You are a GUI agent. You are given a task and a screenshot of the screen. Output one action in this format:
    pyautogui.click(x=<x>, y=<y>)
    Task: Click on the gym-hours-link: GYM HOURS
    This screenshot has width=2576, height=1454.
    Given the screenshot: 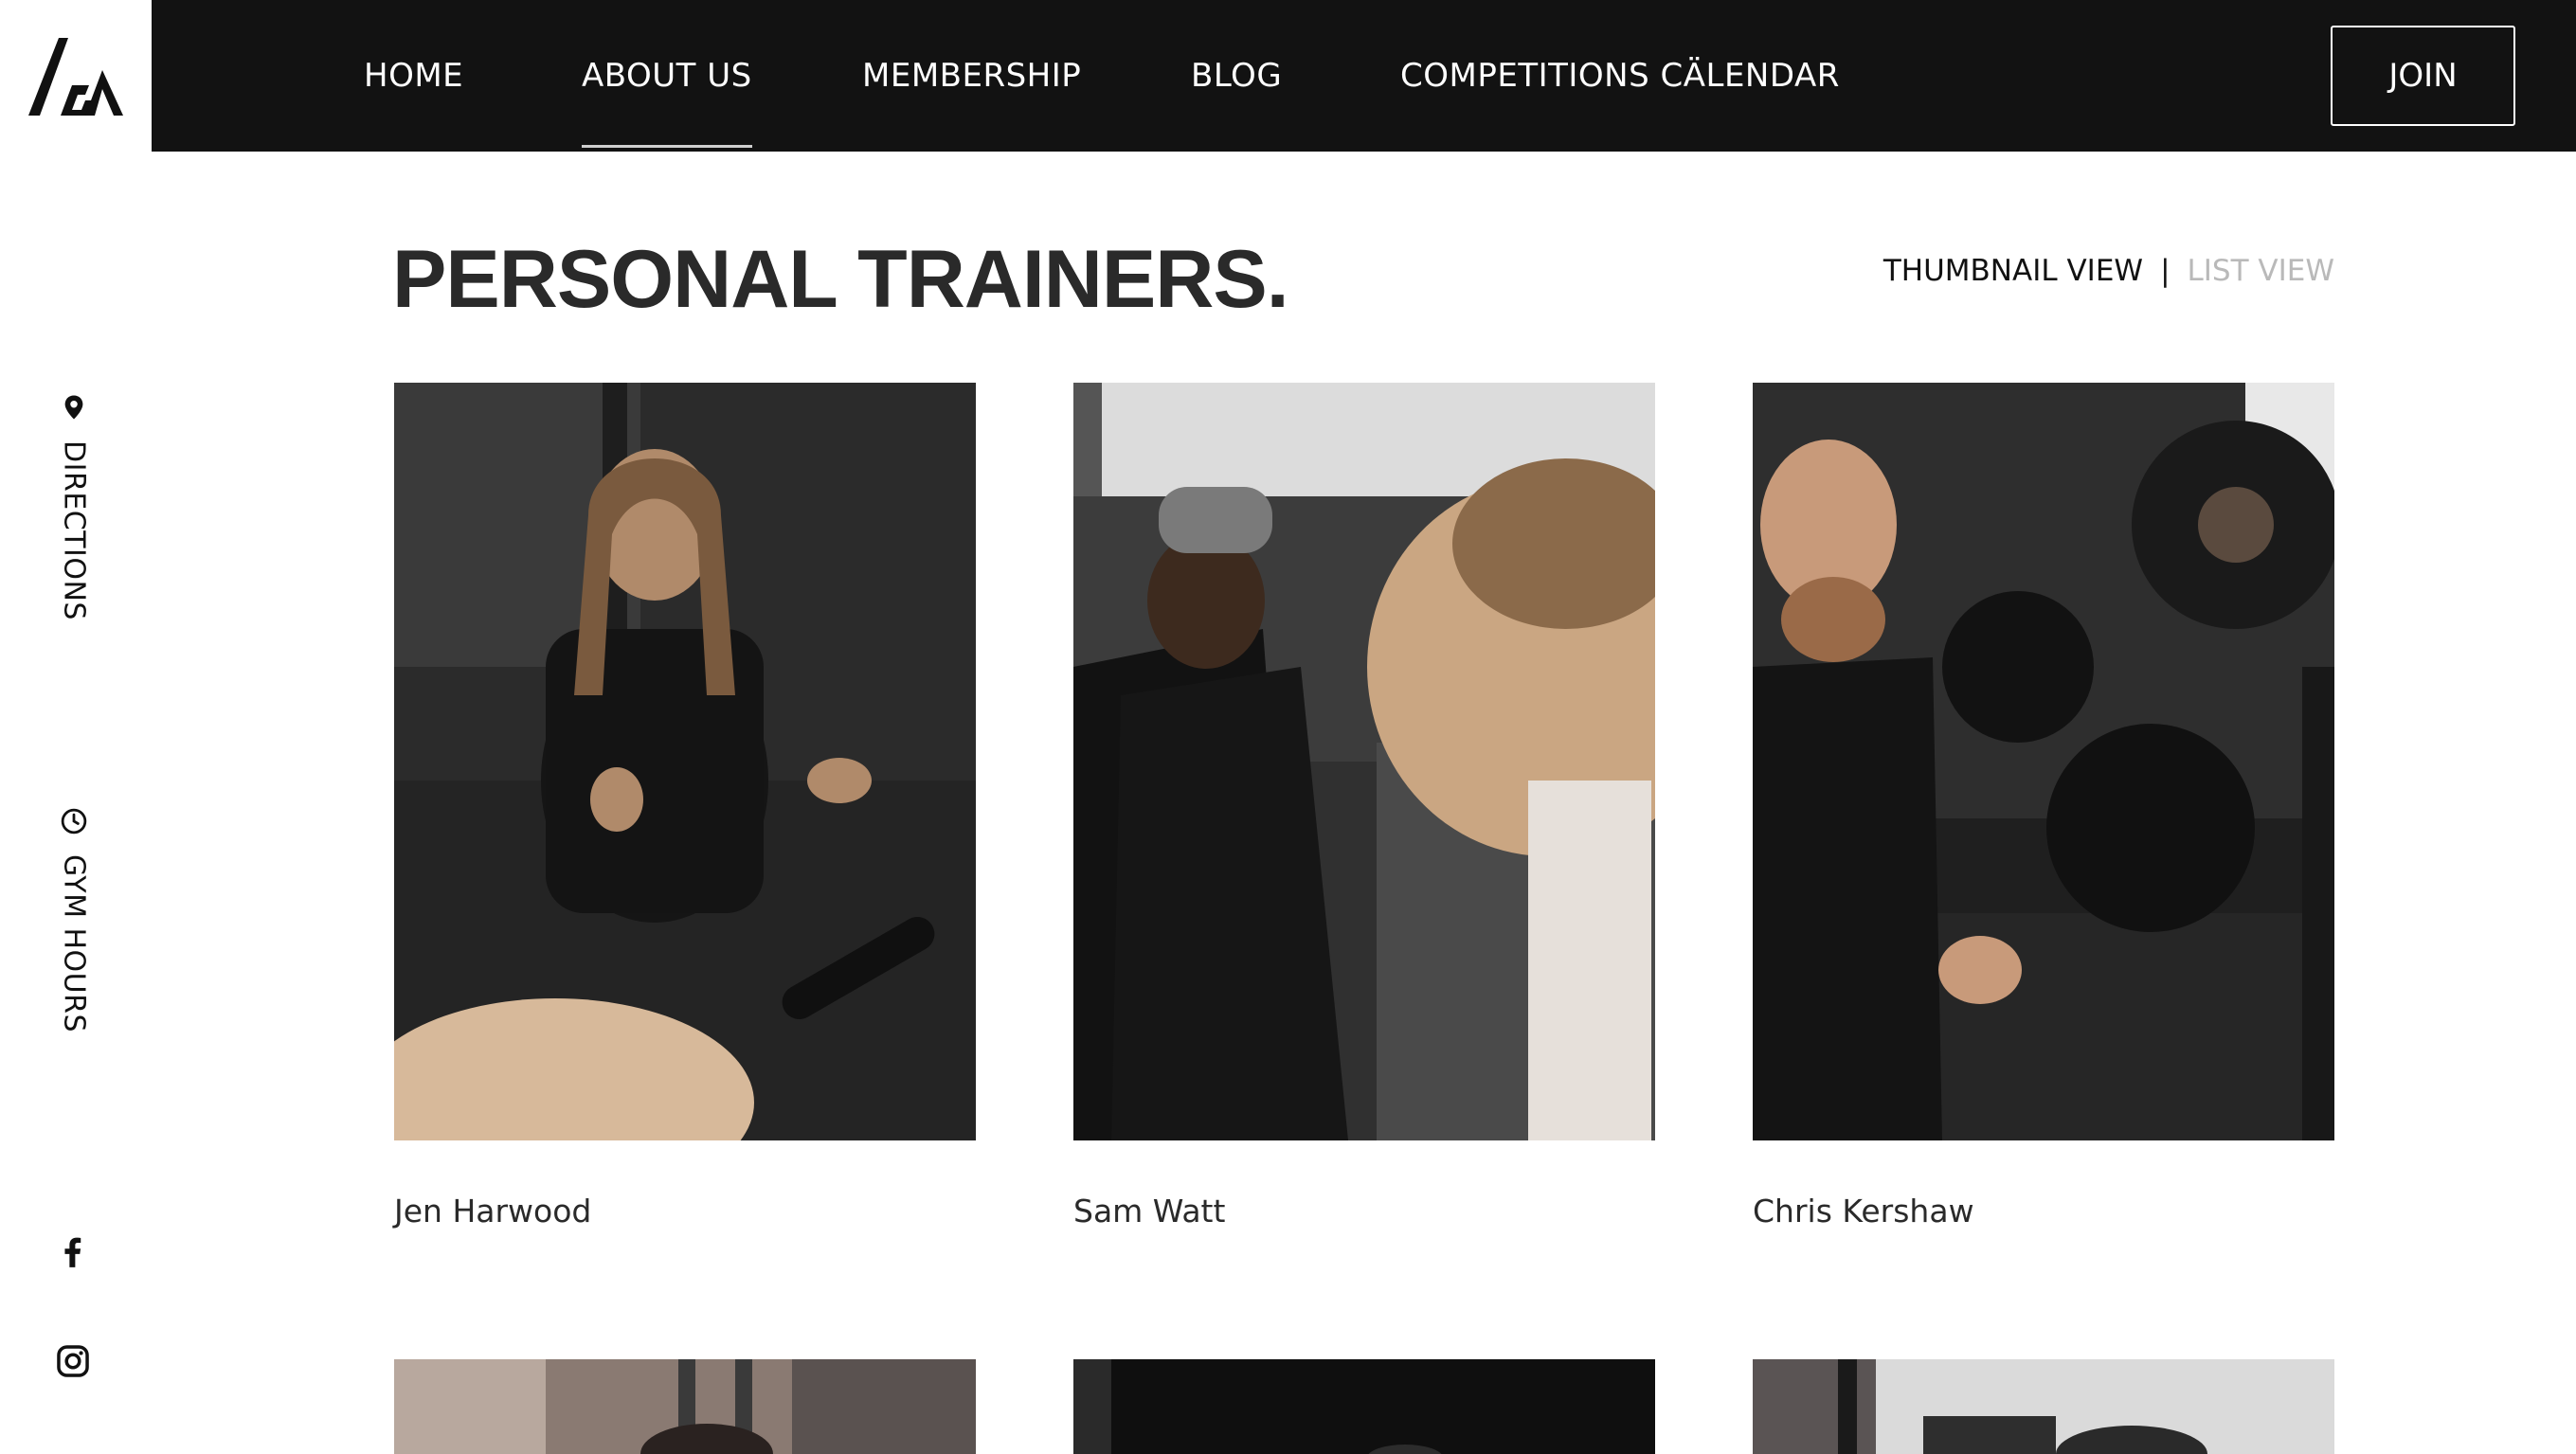 What is the action you would take?
    pyautogui.click(x=74, y=919)
    